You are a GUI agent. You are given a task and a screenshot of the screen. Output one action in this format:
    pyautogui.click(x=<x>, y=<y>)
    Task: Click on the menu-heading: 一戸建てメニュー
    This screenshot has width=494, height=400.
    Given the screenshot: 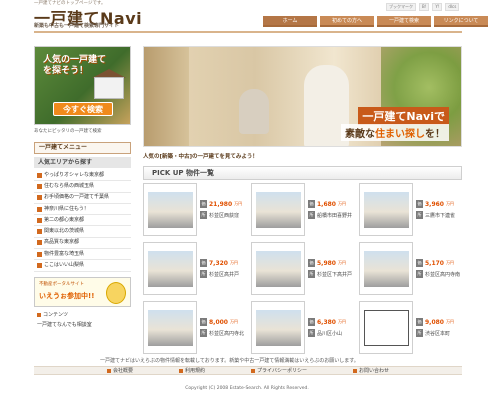 What is the action you would take?
    pyautogui.click(x=82, y=148)
    